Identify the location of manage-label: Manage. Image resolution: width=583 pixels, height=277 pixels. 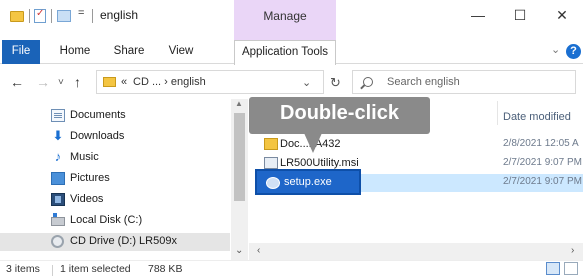
(285, 16).